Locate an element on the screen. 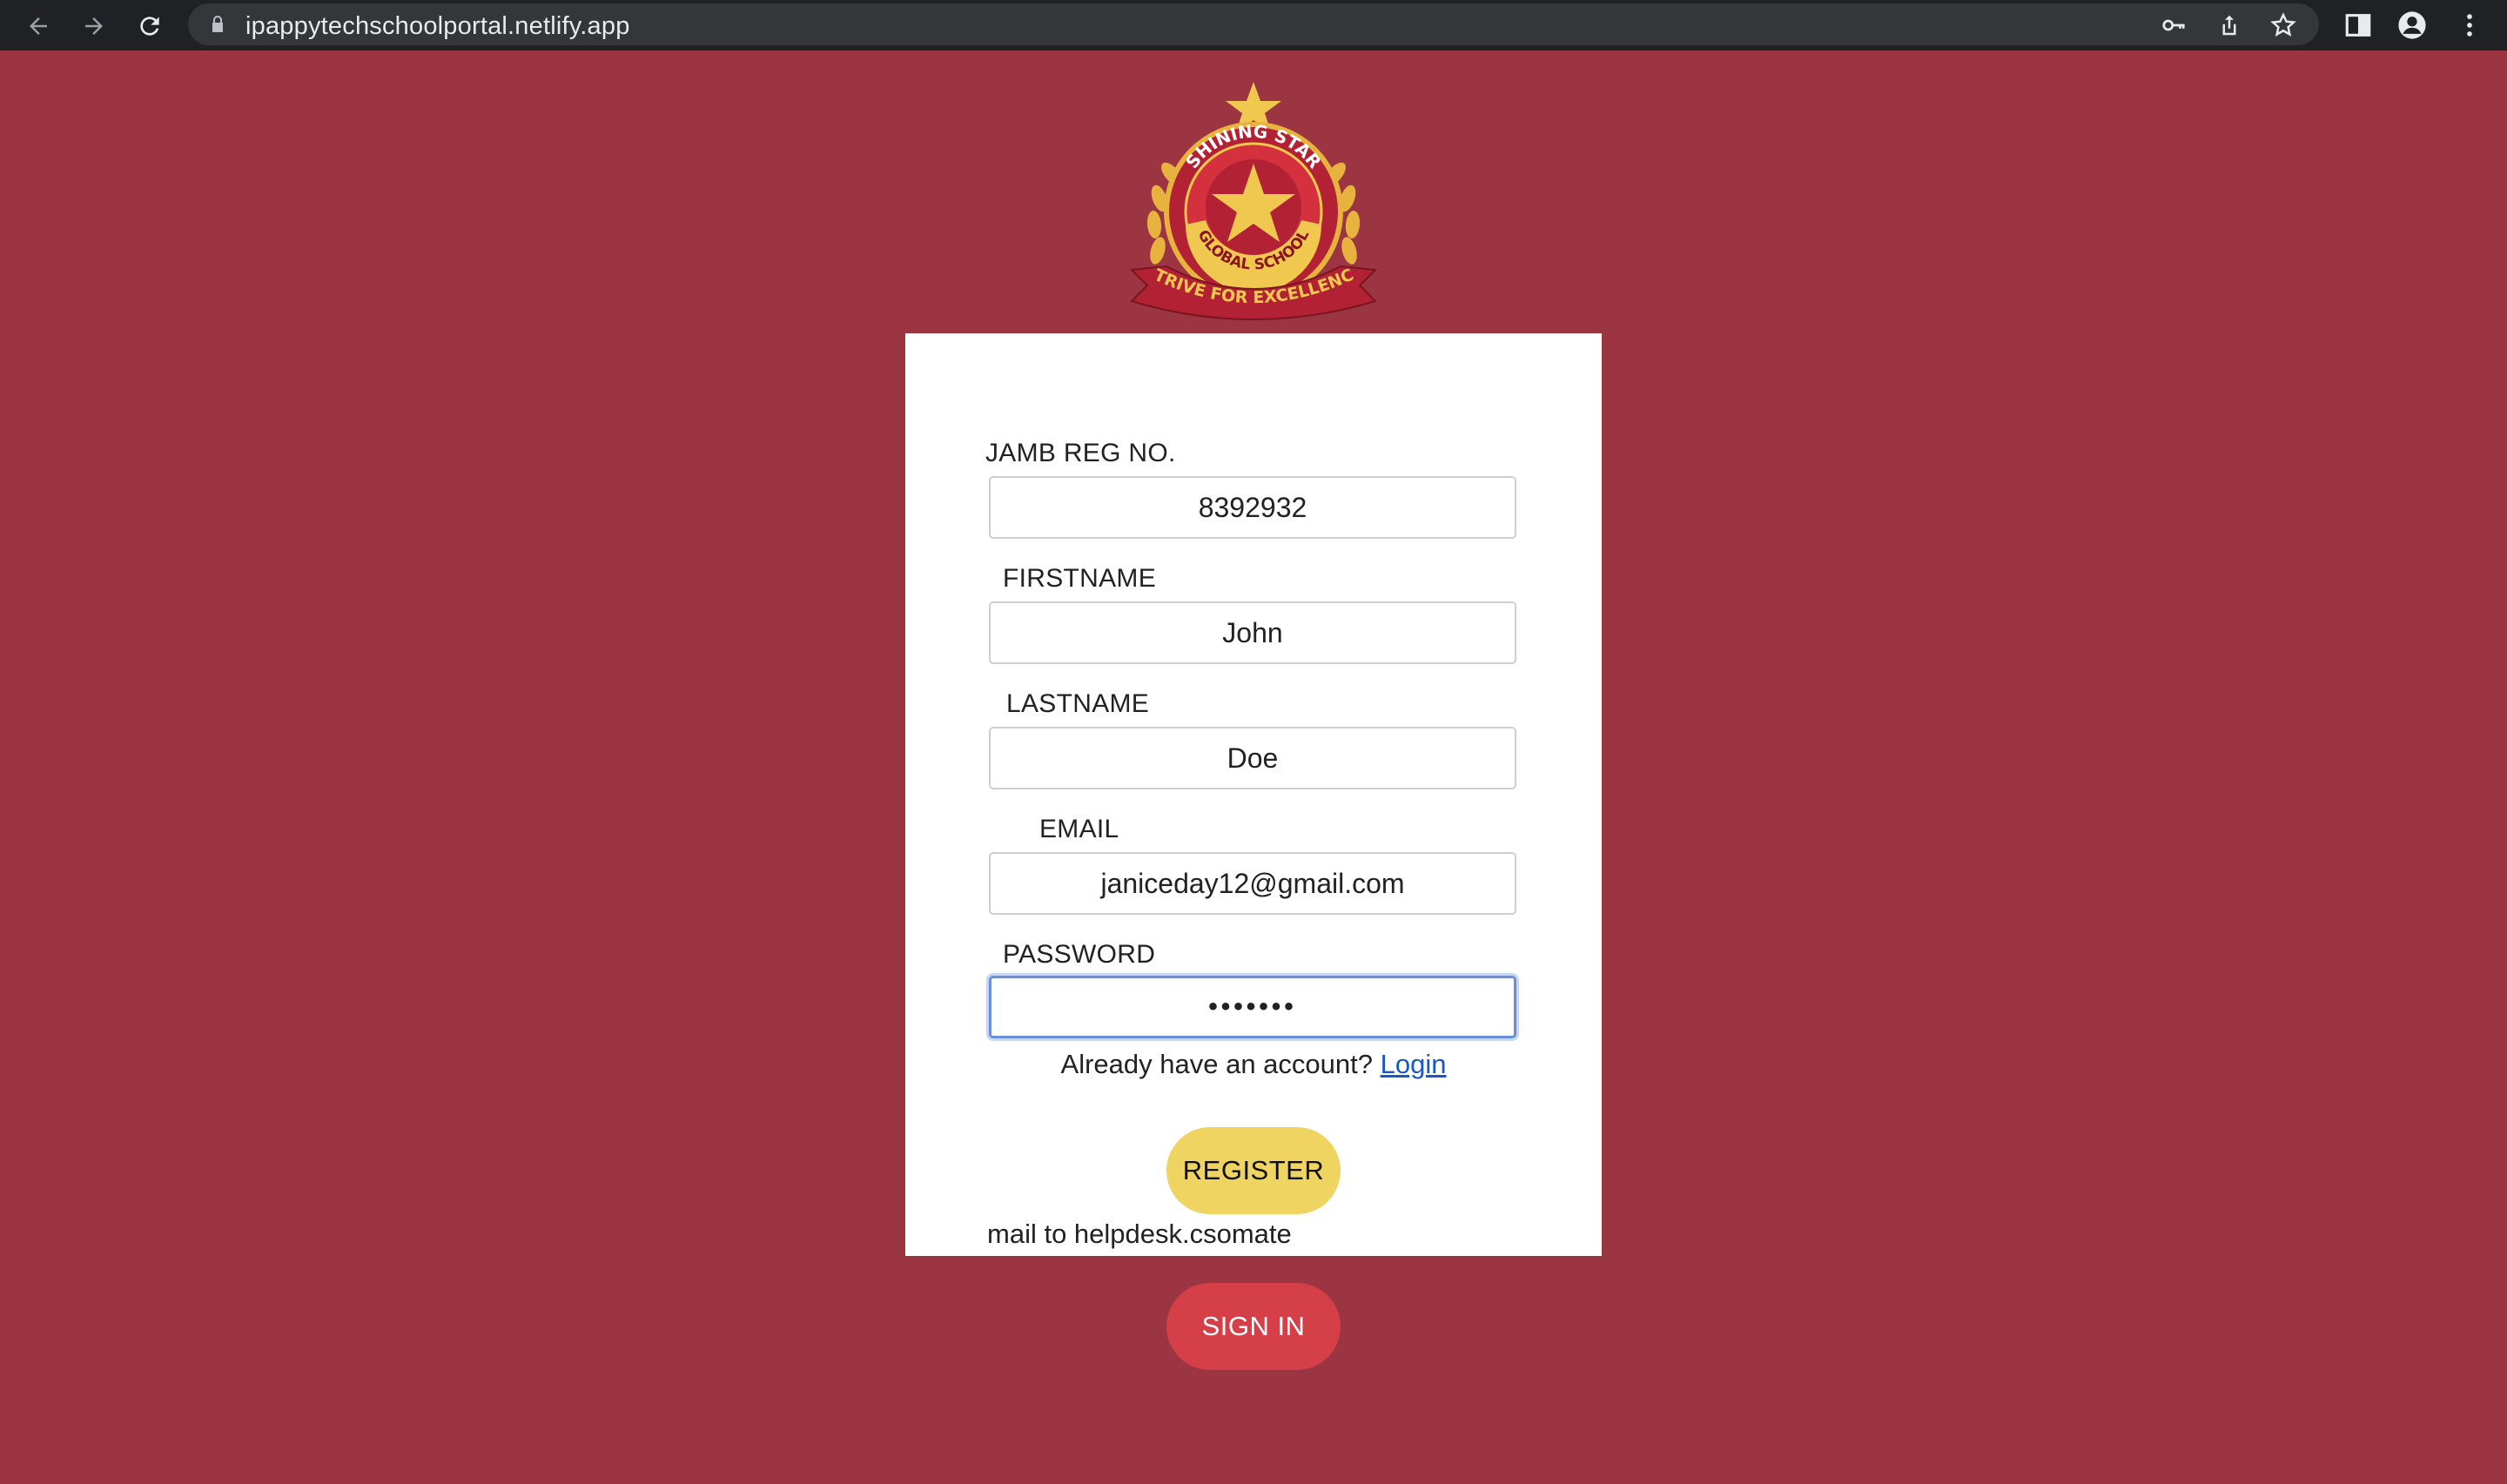  address-bar: ipappytechschoolportal.netlify.app is located at coordinates (1253, 24).